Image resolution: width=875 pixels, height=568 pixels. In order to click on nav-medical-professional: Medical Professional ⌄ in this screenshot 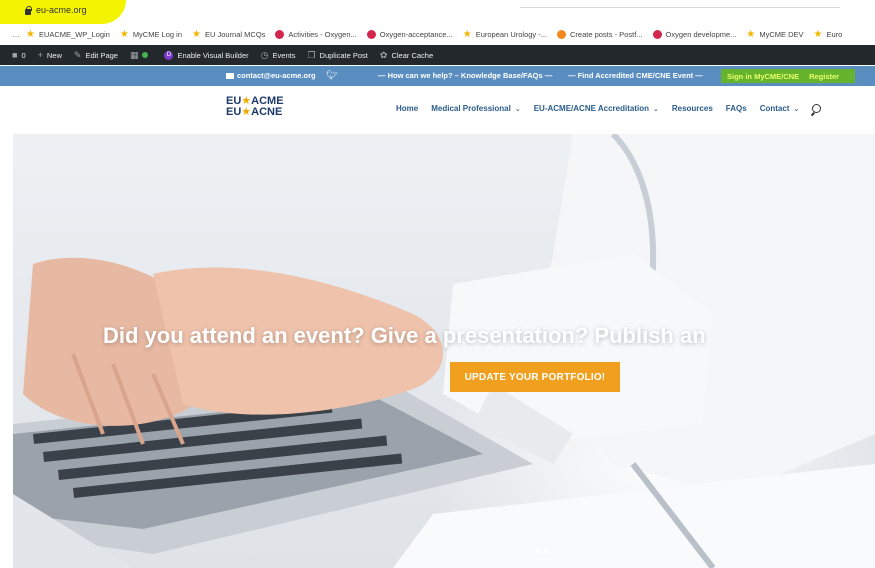, I will do `click(475, 108)`.